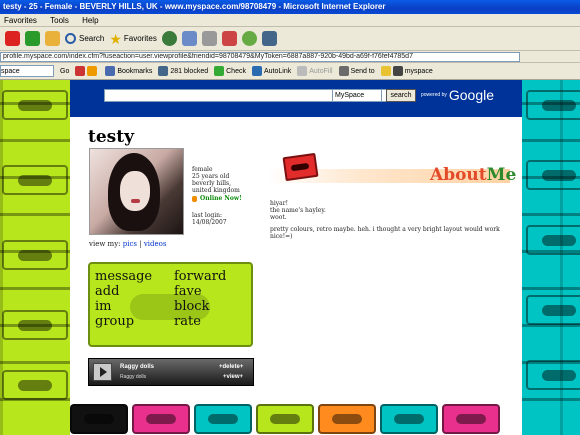  What do you see at coordinates (211, 176) in the screenshot?
I see `age: 25 years old` at bounding box center [211, 176].